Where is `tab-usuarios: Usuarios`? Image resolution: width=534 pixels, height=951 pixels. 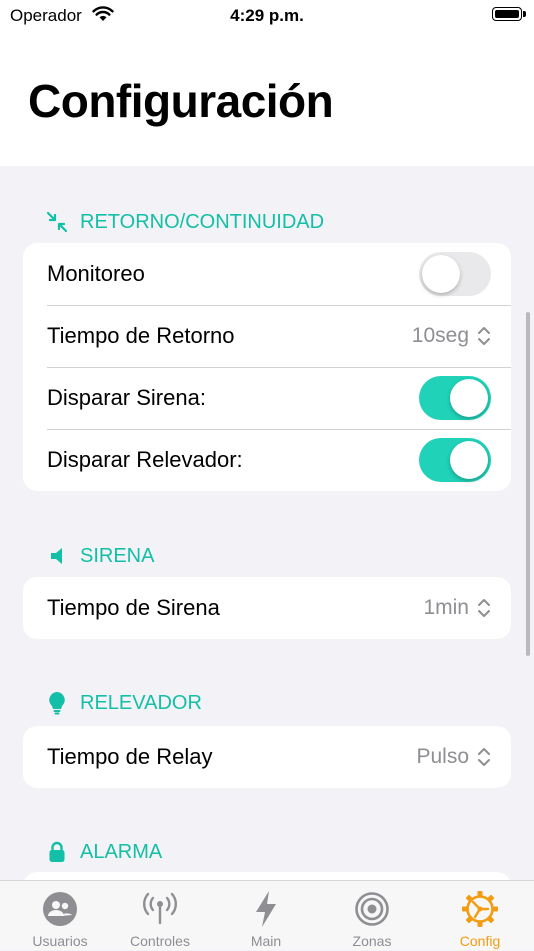 tab-usuarios: Usuarios is located at coordinates (60, 916).